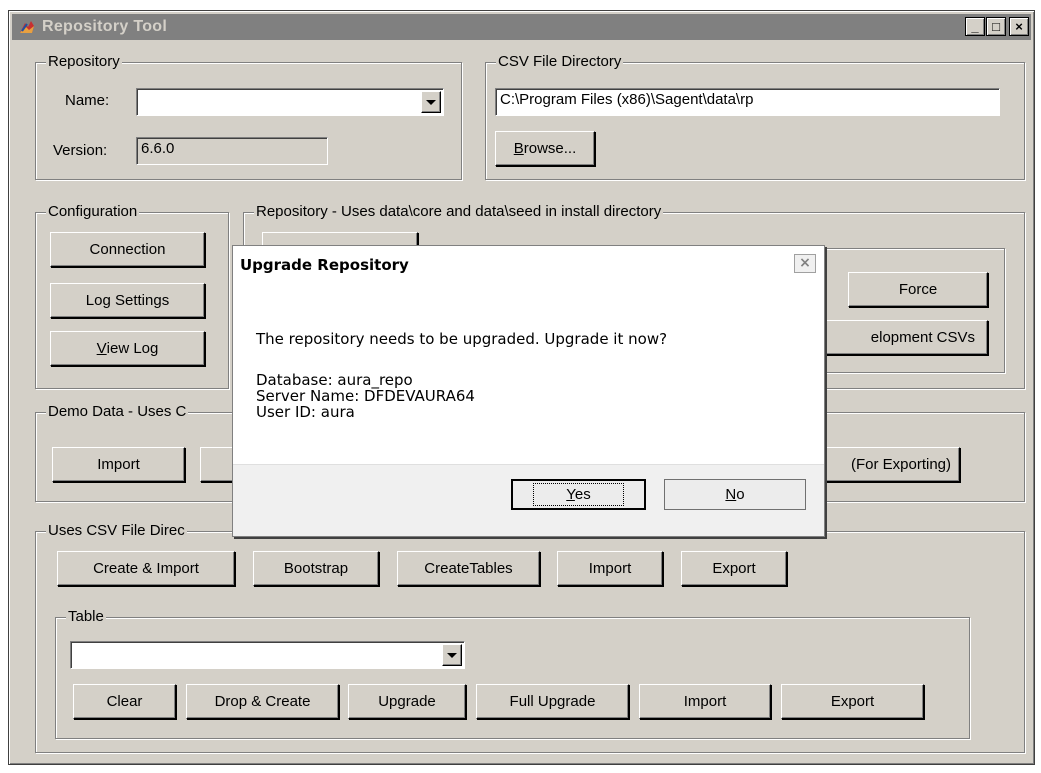 The image size is (1041, 773). What do you see at coordinates (468, 568) in the screenshot?
I see `create-tables-button: CreateTables` at bounding box center [468, 568].